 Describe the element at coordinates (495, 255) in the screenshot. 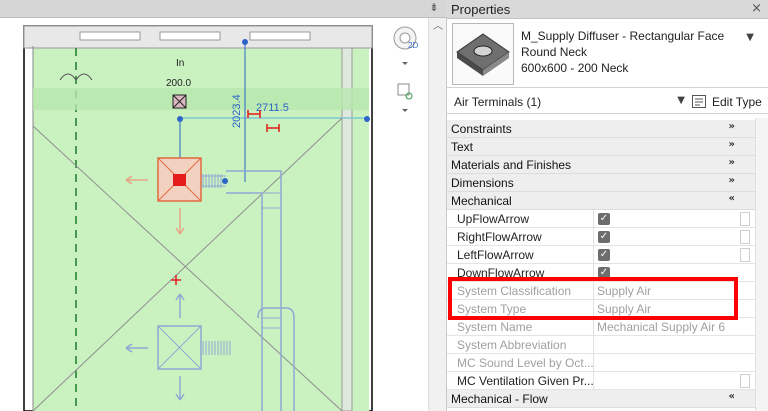

I see `param-name: LeftFlowArrow` at that location.